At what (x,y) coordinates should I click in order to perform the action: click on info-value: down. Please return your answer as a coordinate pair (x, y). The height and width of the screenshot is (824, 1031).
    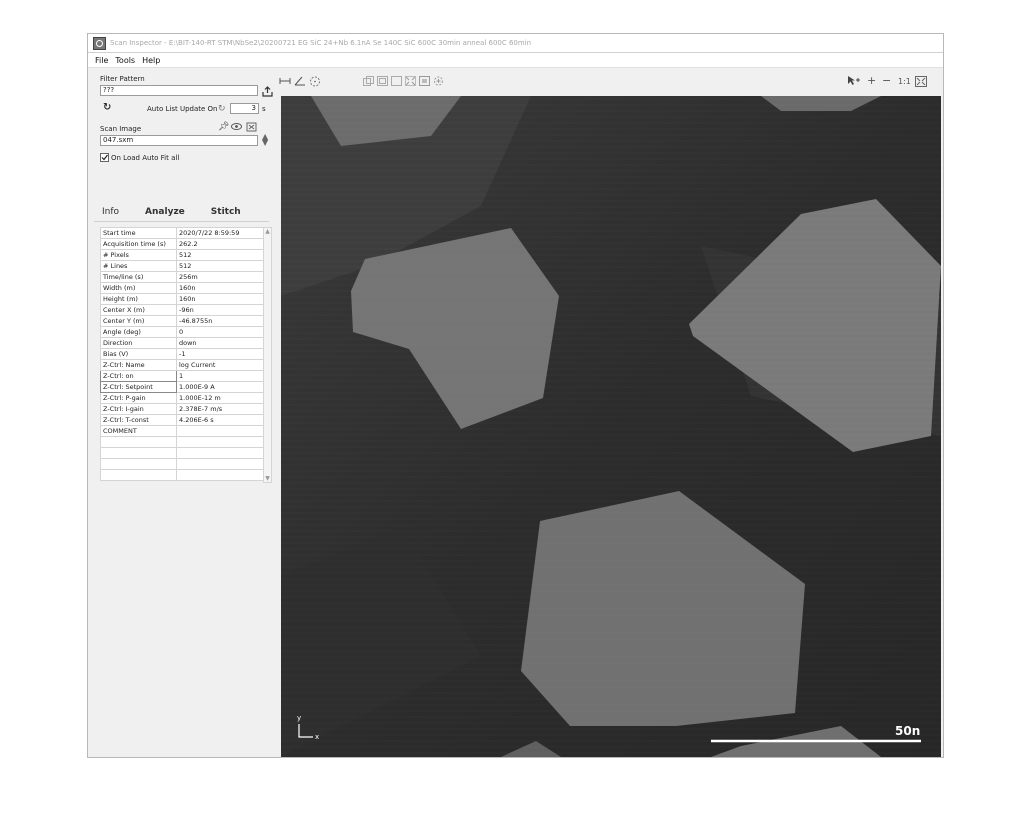
    Looking at the image, I should click on (220, 343).